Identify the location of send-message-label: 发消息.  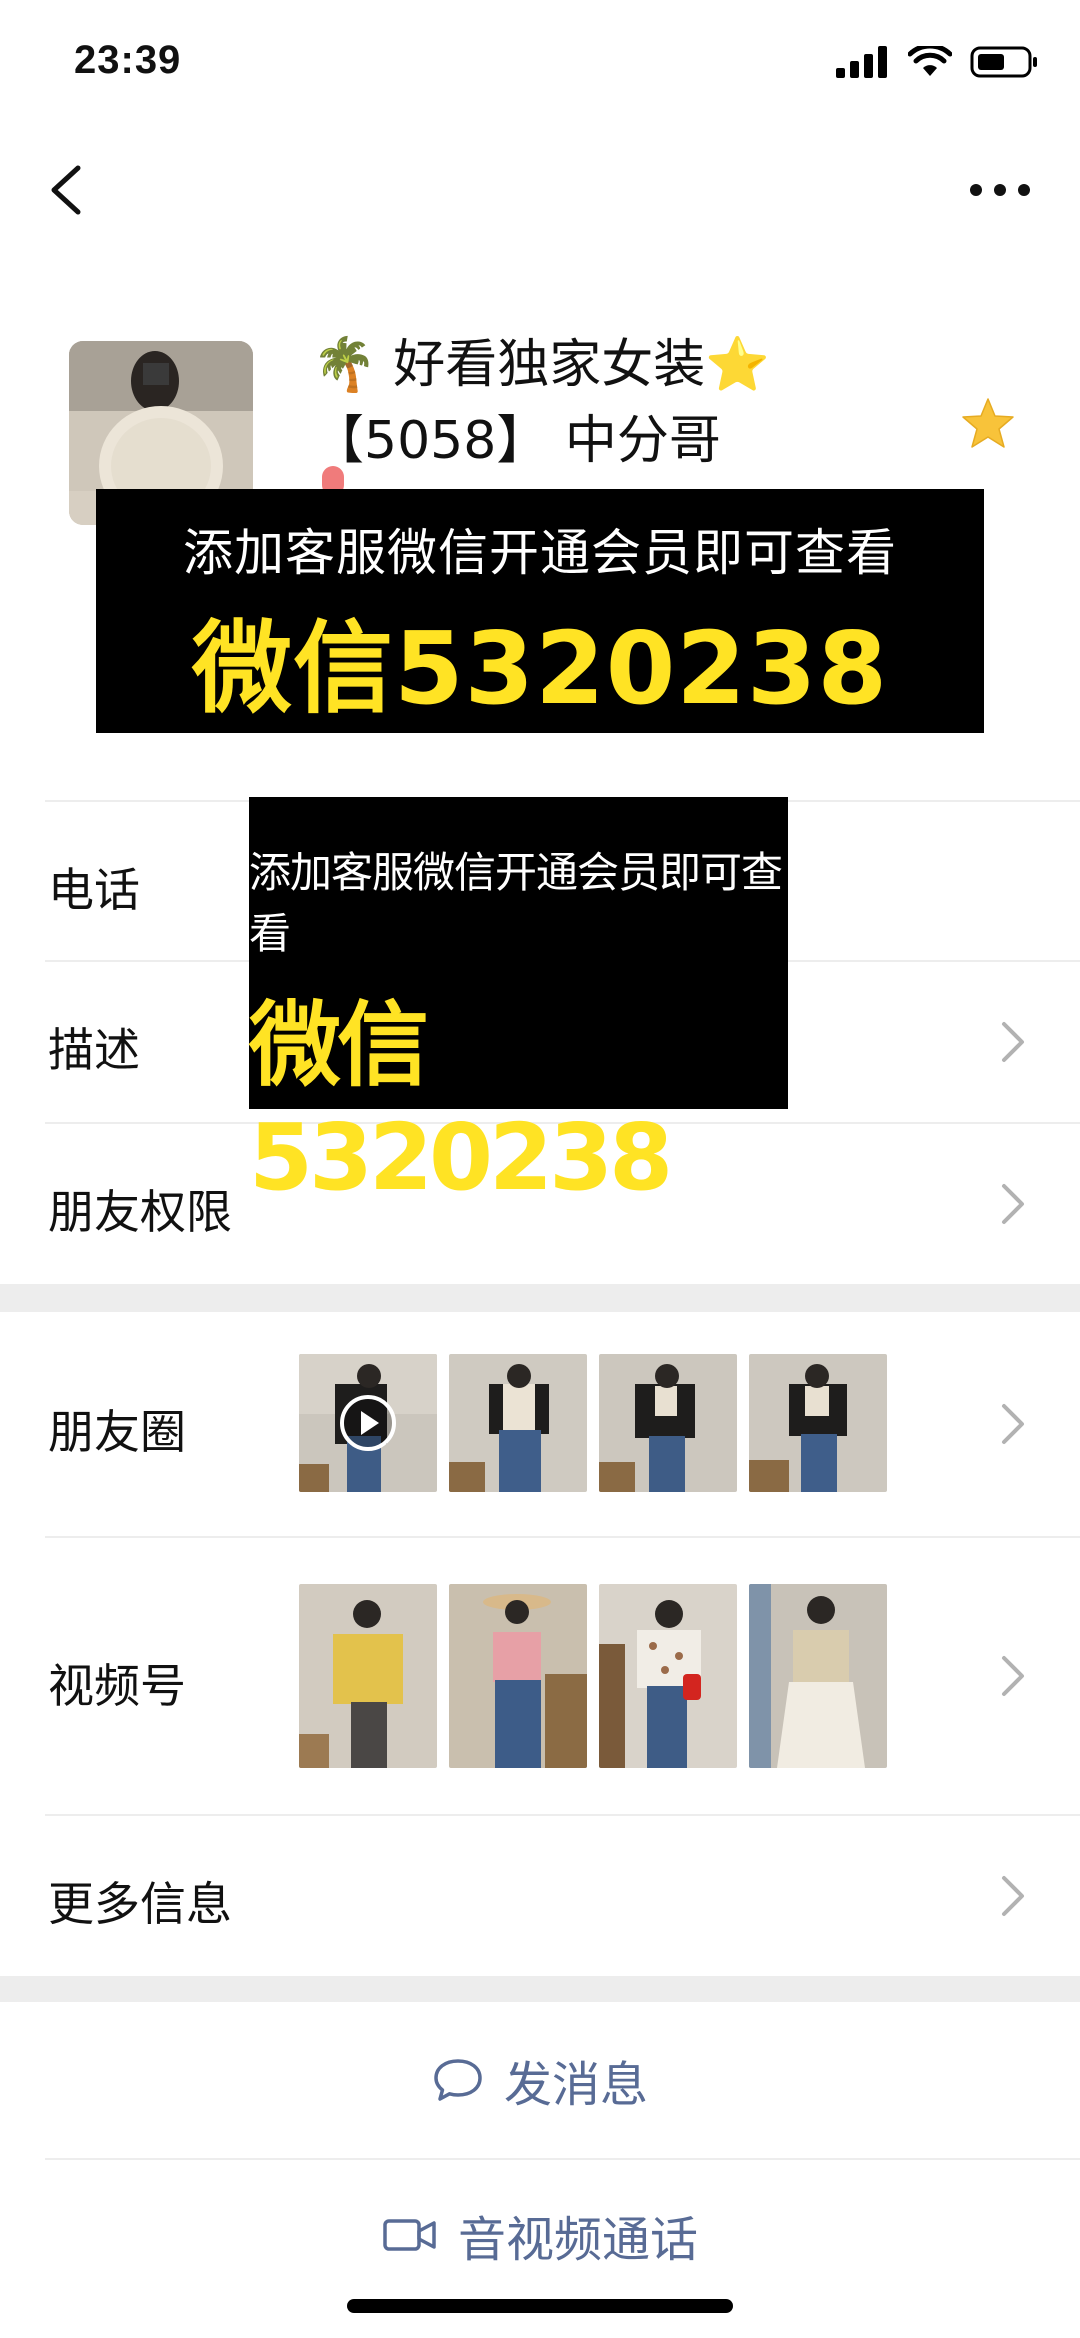
(575, 2085).